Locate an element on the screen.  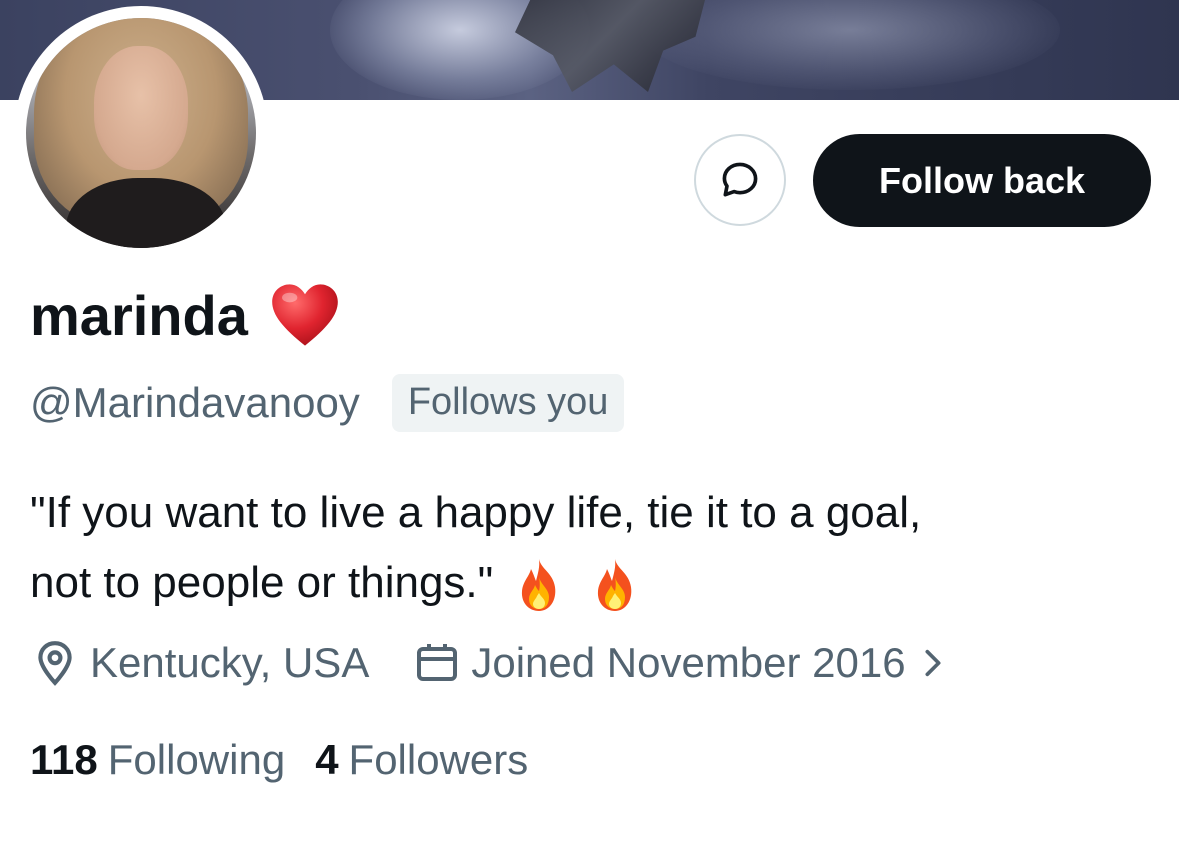
message-button is located at coordinates (740, 180).